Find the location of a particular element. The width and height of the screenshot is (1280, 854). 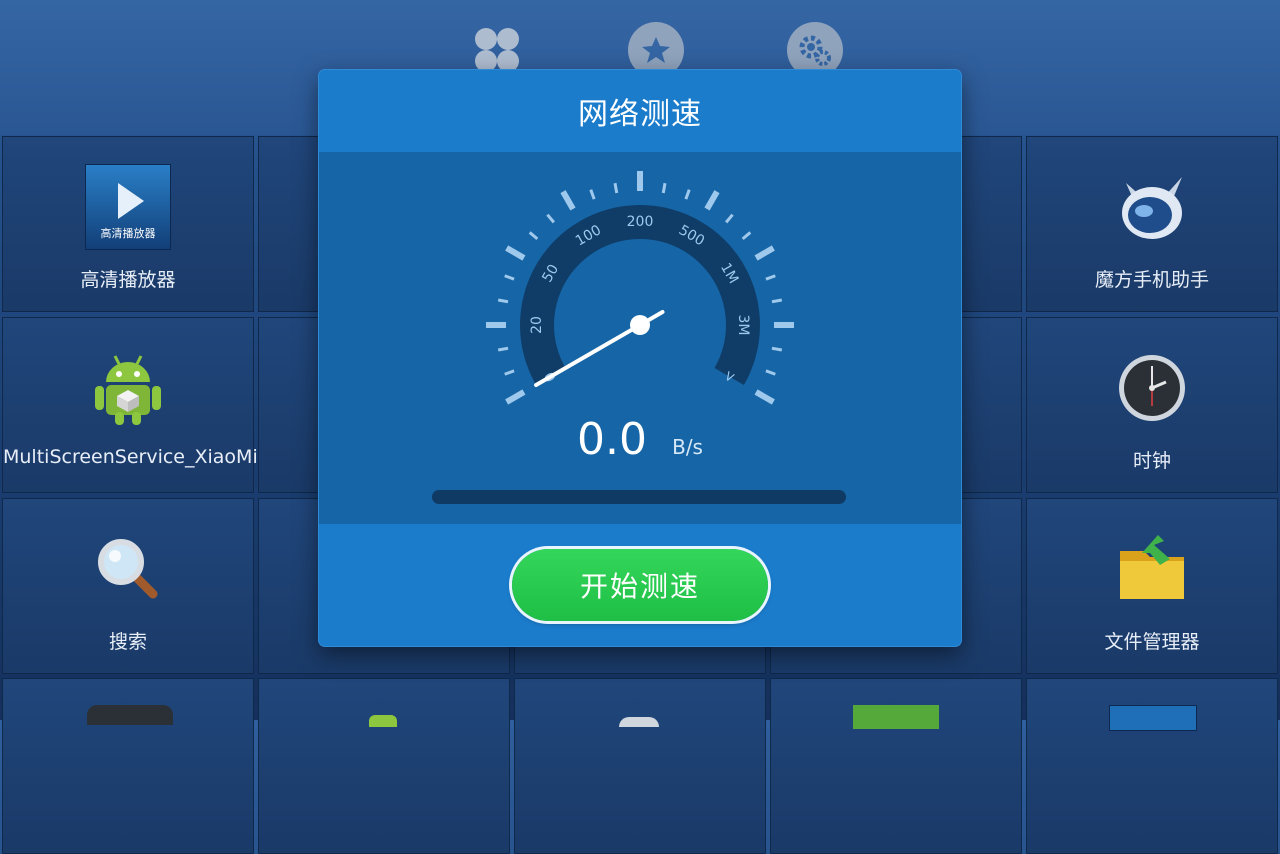

start-speed-test-button: 开始测速 is located at coordinates (640, 585).